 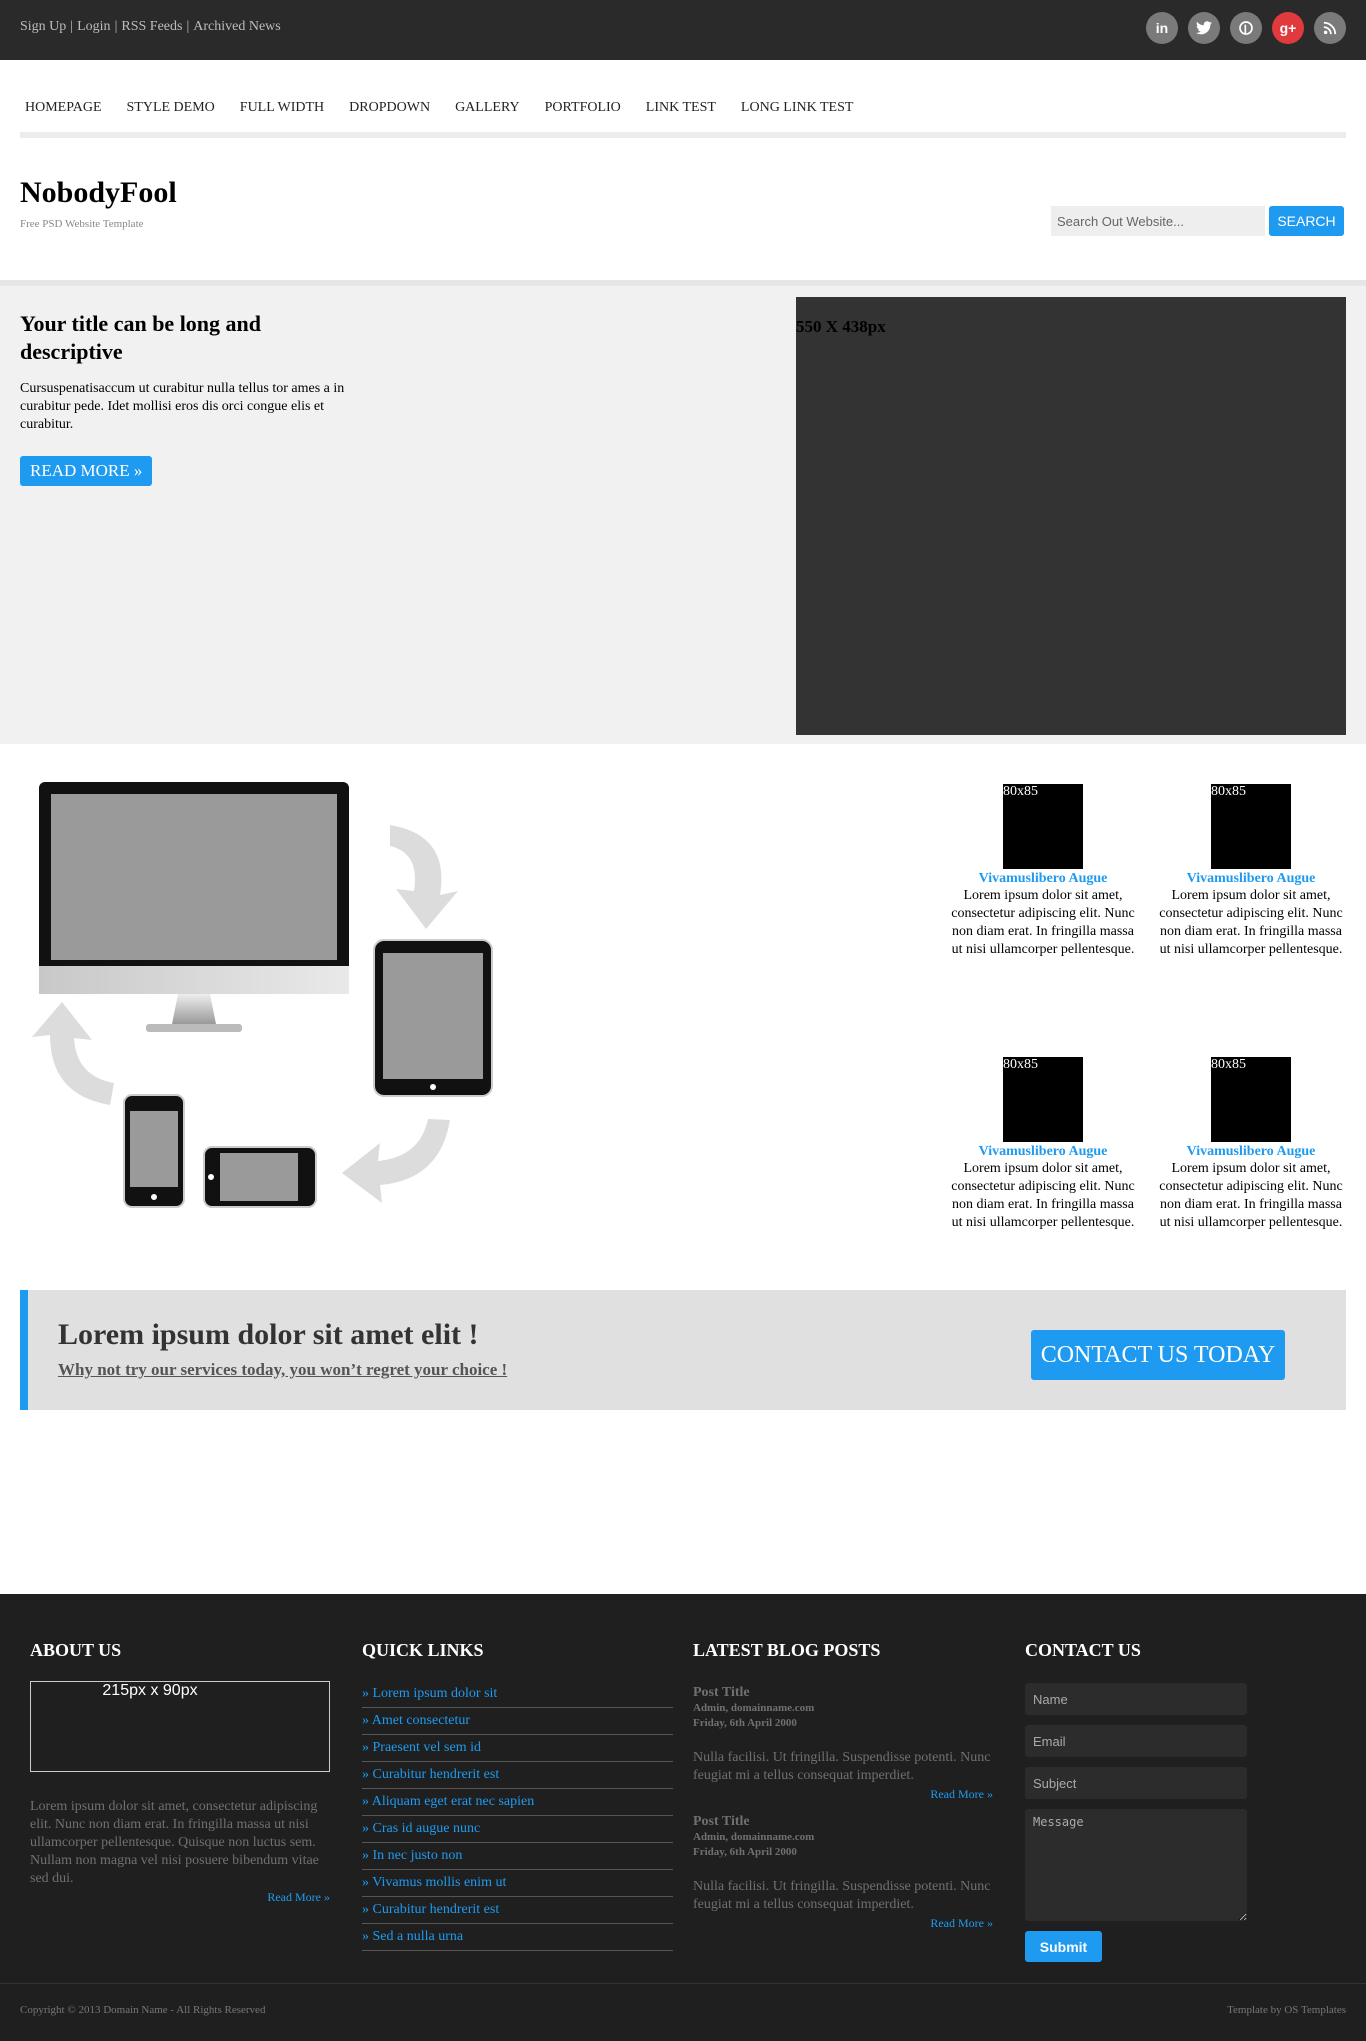 I want to click on hero-title: Your title can be long and descriptive, so click(x=141, y=337).